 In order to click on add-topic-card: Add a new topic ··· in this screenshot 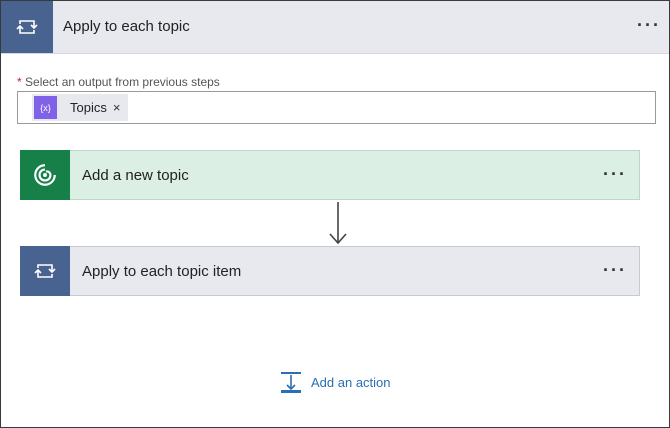, I will do `click(330, 175)`.